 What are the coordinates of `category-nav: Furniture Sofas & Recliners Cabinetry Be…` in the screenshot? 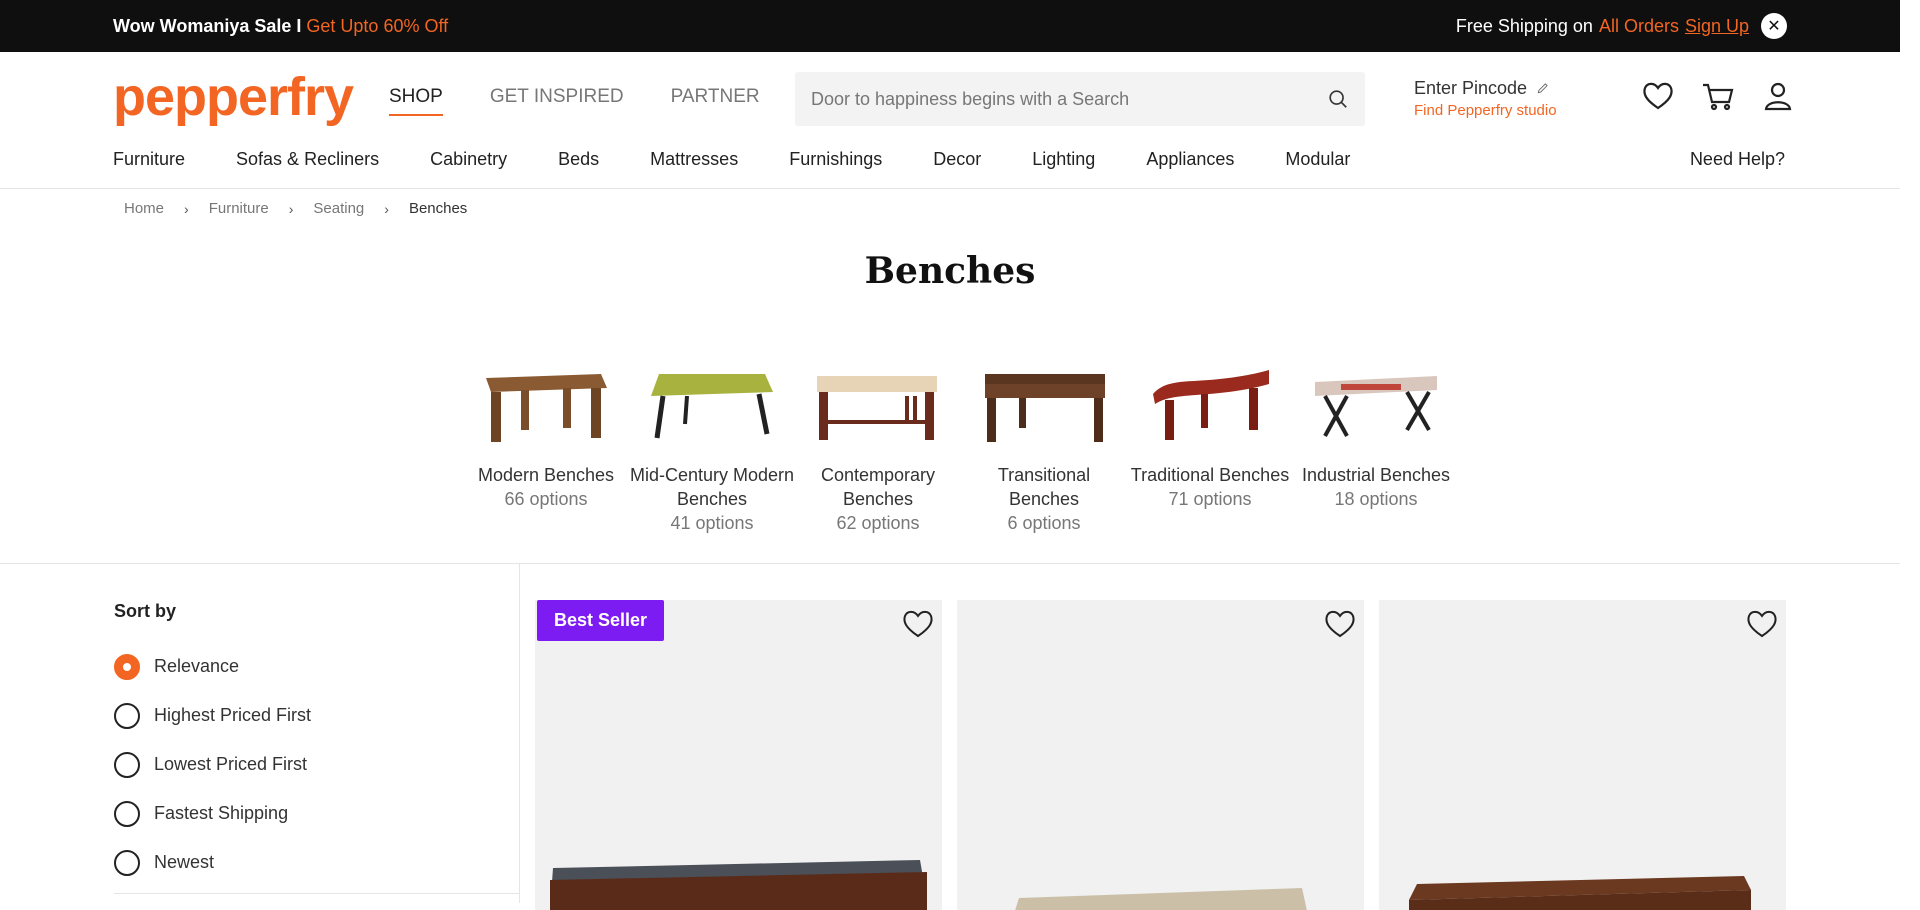 It's located at (950, 166).